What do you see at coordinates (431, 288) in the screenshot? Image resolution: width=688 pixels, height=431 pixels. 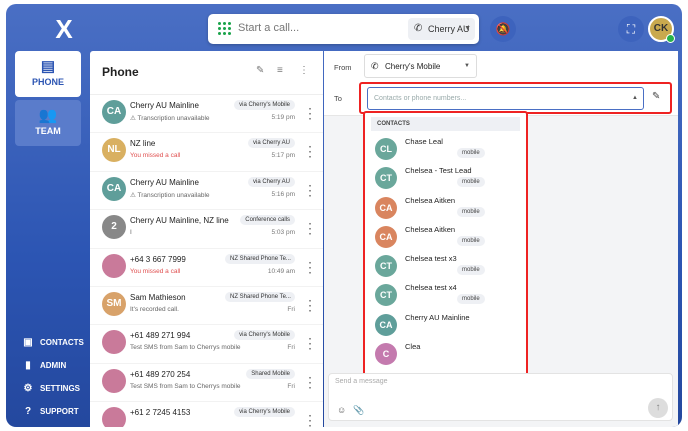 I see `contact-name: Chelsea test x4` at bounding box center [431, 288].